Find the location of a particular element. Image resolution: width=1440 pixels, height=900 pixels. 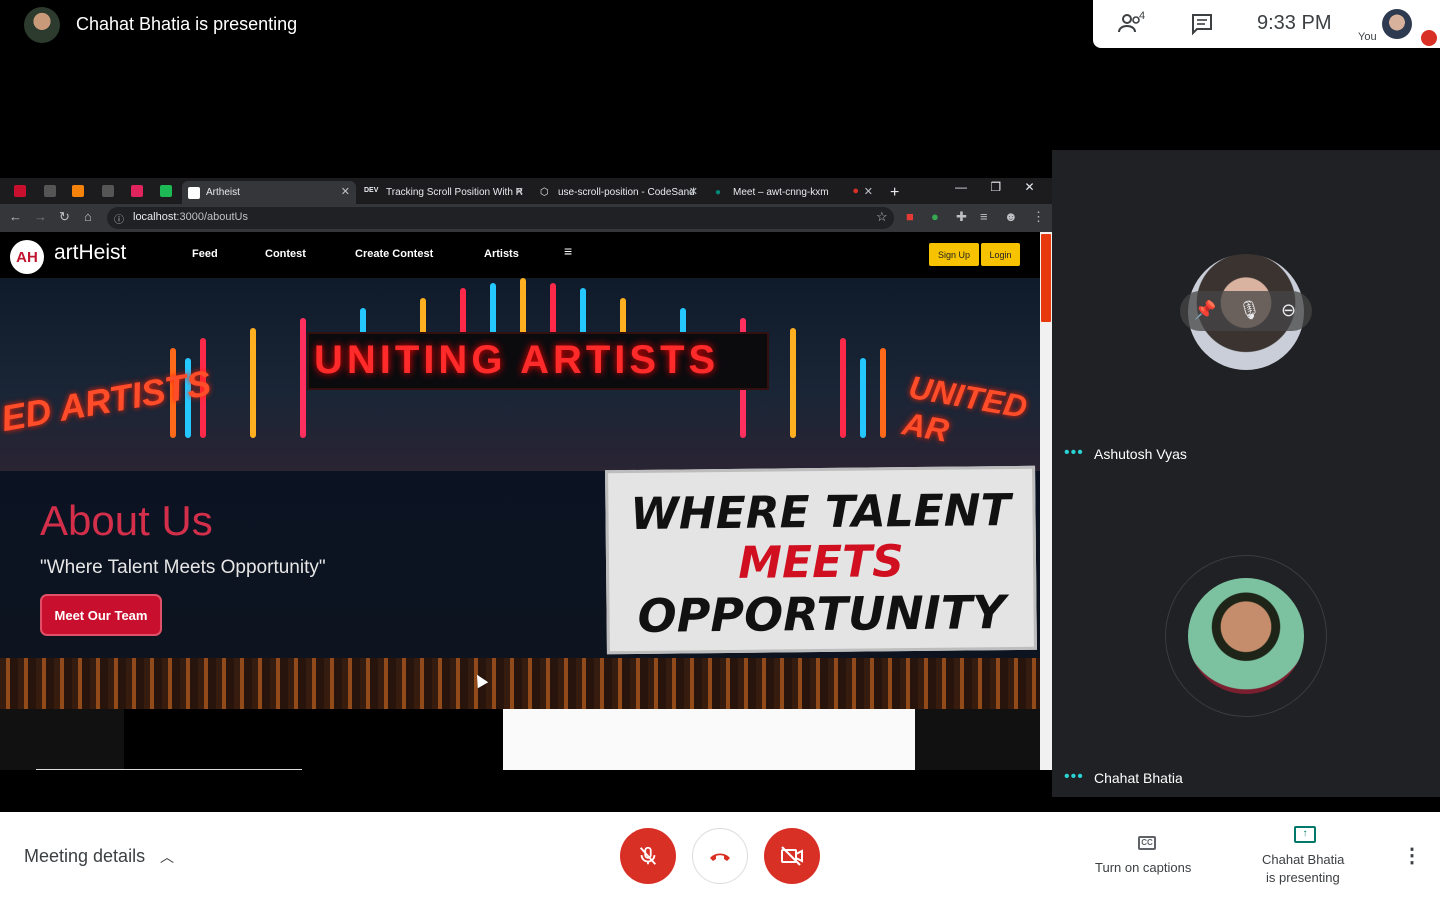

nav-feed: Feed is located at coordinates (205, 254).